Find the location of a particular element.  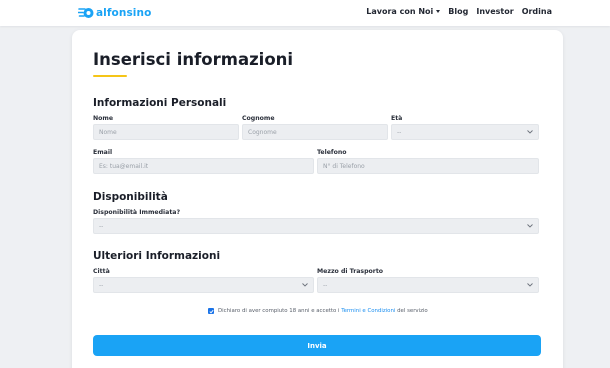

section-title-availability: Disponibilità is located at coordinates (130, 197).